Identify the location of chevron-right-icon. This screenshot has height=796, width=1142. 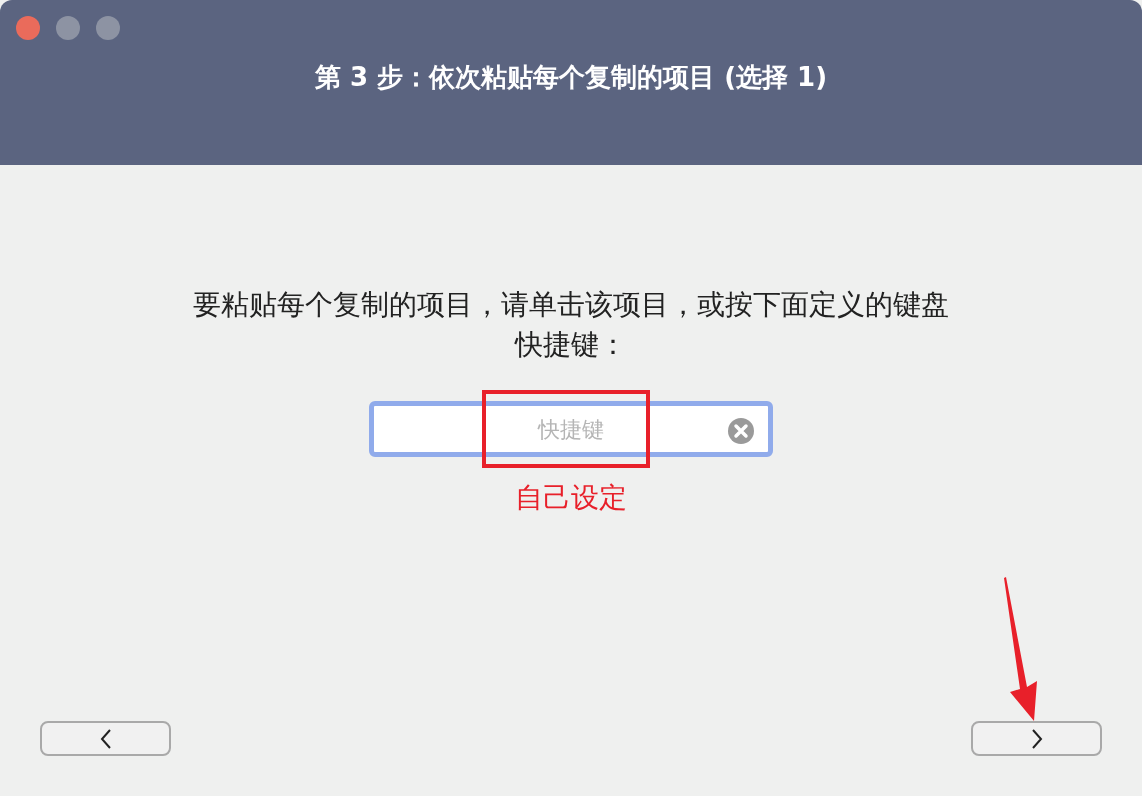
(1036, 738).